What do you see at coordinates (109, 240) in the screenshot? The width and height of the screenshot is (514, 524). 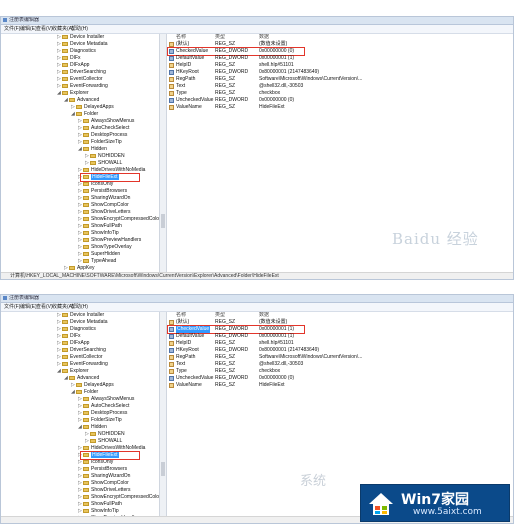 I see `tree-node: ▷ShowPreviewHandlers` at bounding box center [109, 240].